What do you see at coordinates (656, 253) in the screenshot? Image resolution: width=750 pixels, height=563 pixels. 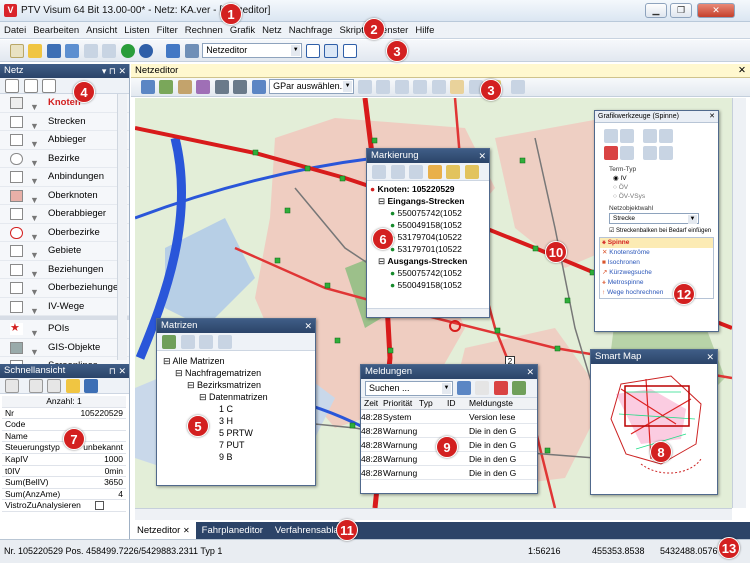 I see `list-item: ✕ Knotenströme` at bounding box center [656, 253].